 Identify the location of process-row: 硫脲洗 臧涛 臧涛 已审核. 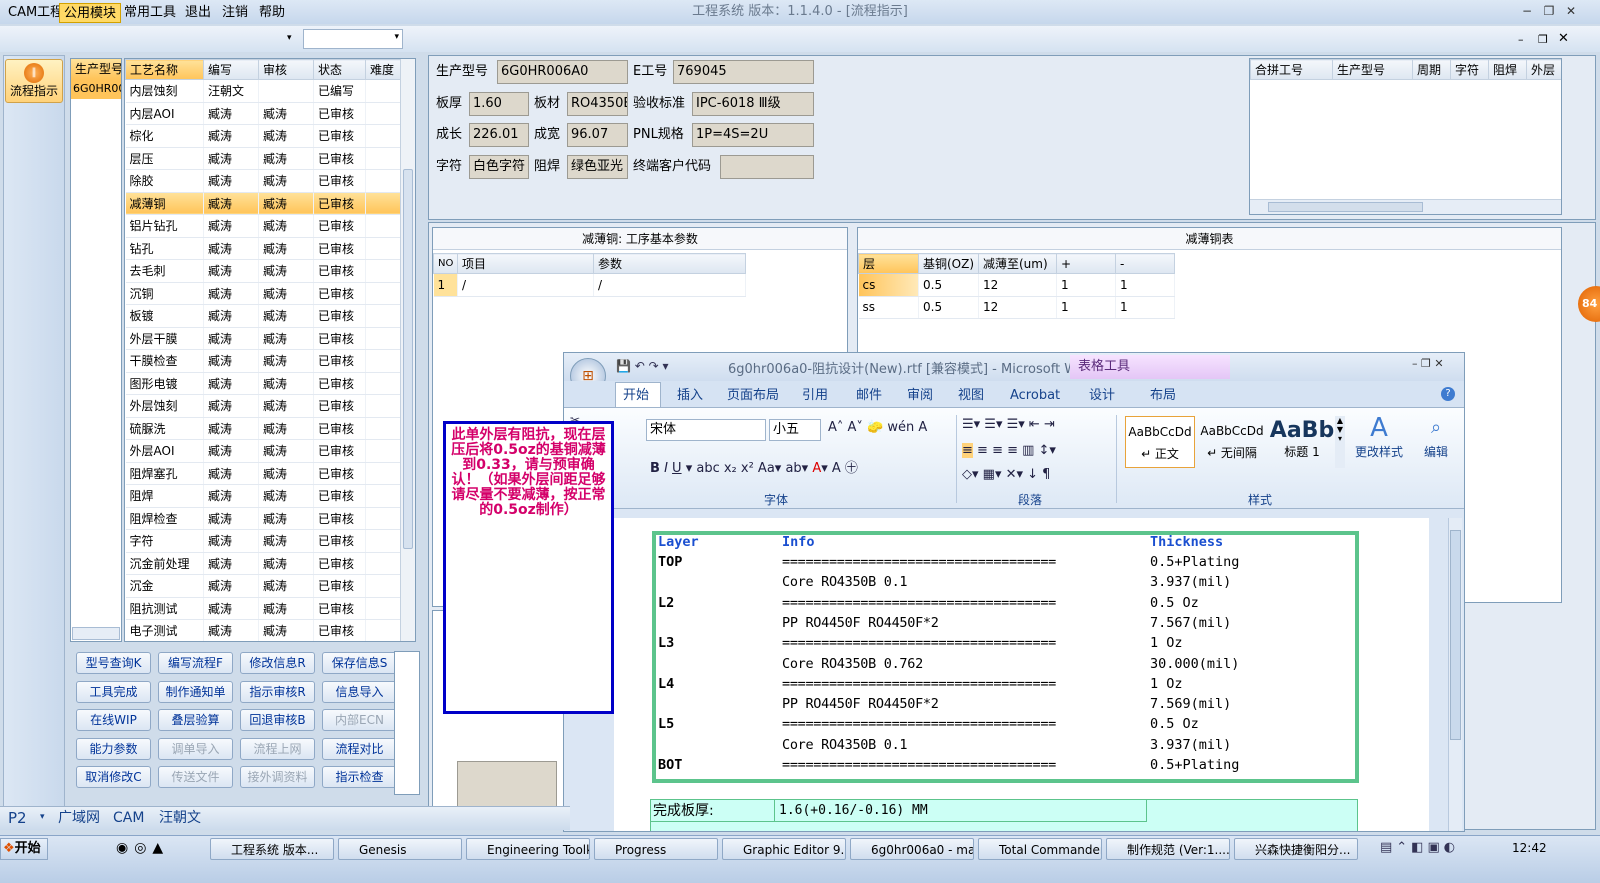
(263, 428).